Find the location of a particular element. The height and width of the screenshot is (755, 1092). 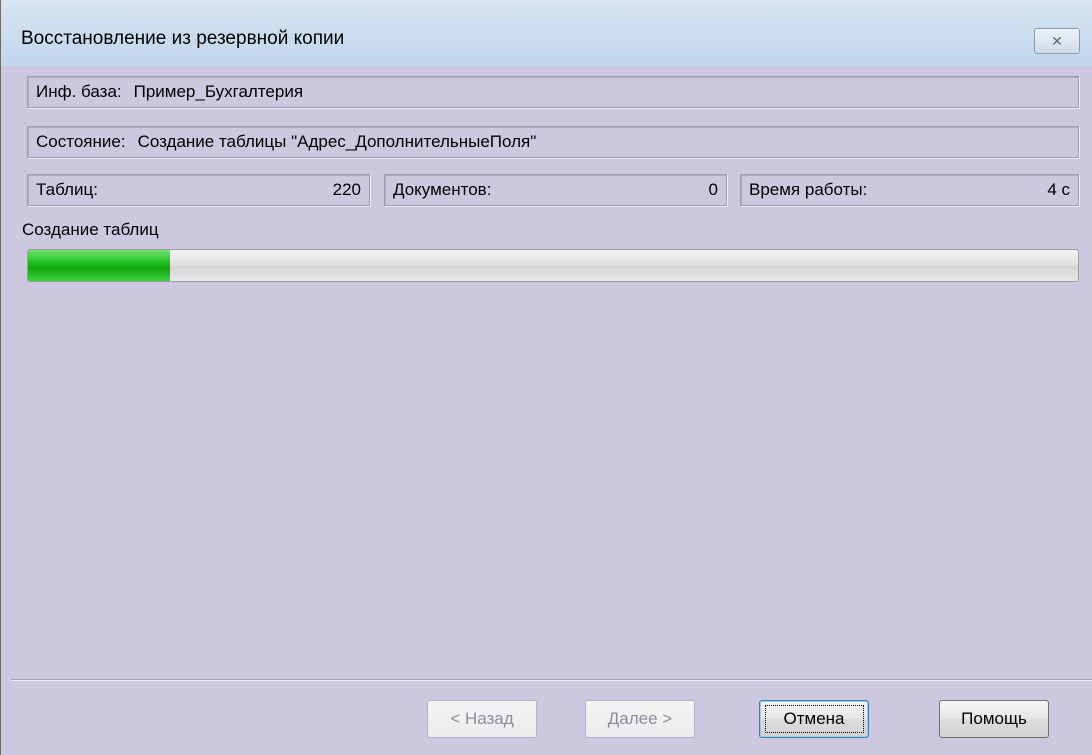

next-button: Далее > is located at coordinates (640, 719).